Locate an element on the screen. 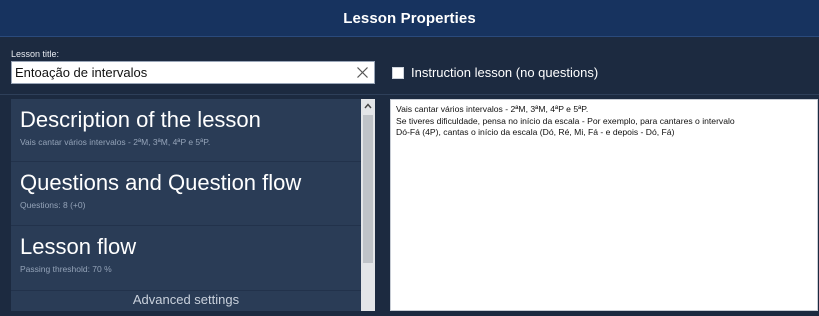 Image resolution: width=819 pixels, height=316 pixels. scrollbar-thumb is located at coordinates (368, 189).